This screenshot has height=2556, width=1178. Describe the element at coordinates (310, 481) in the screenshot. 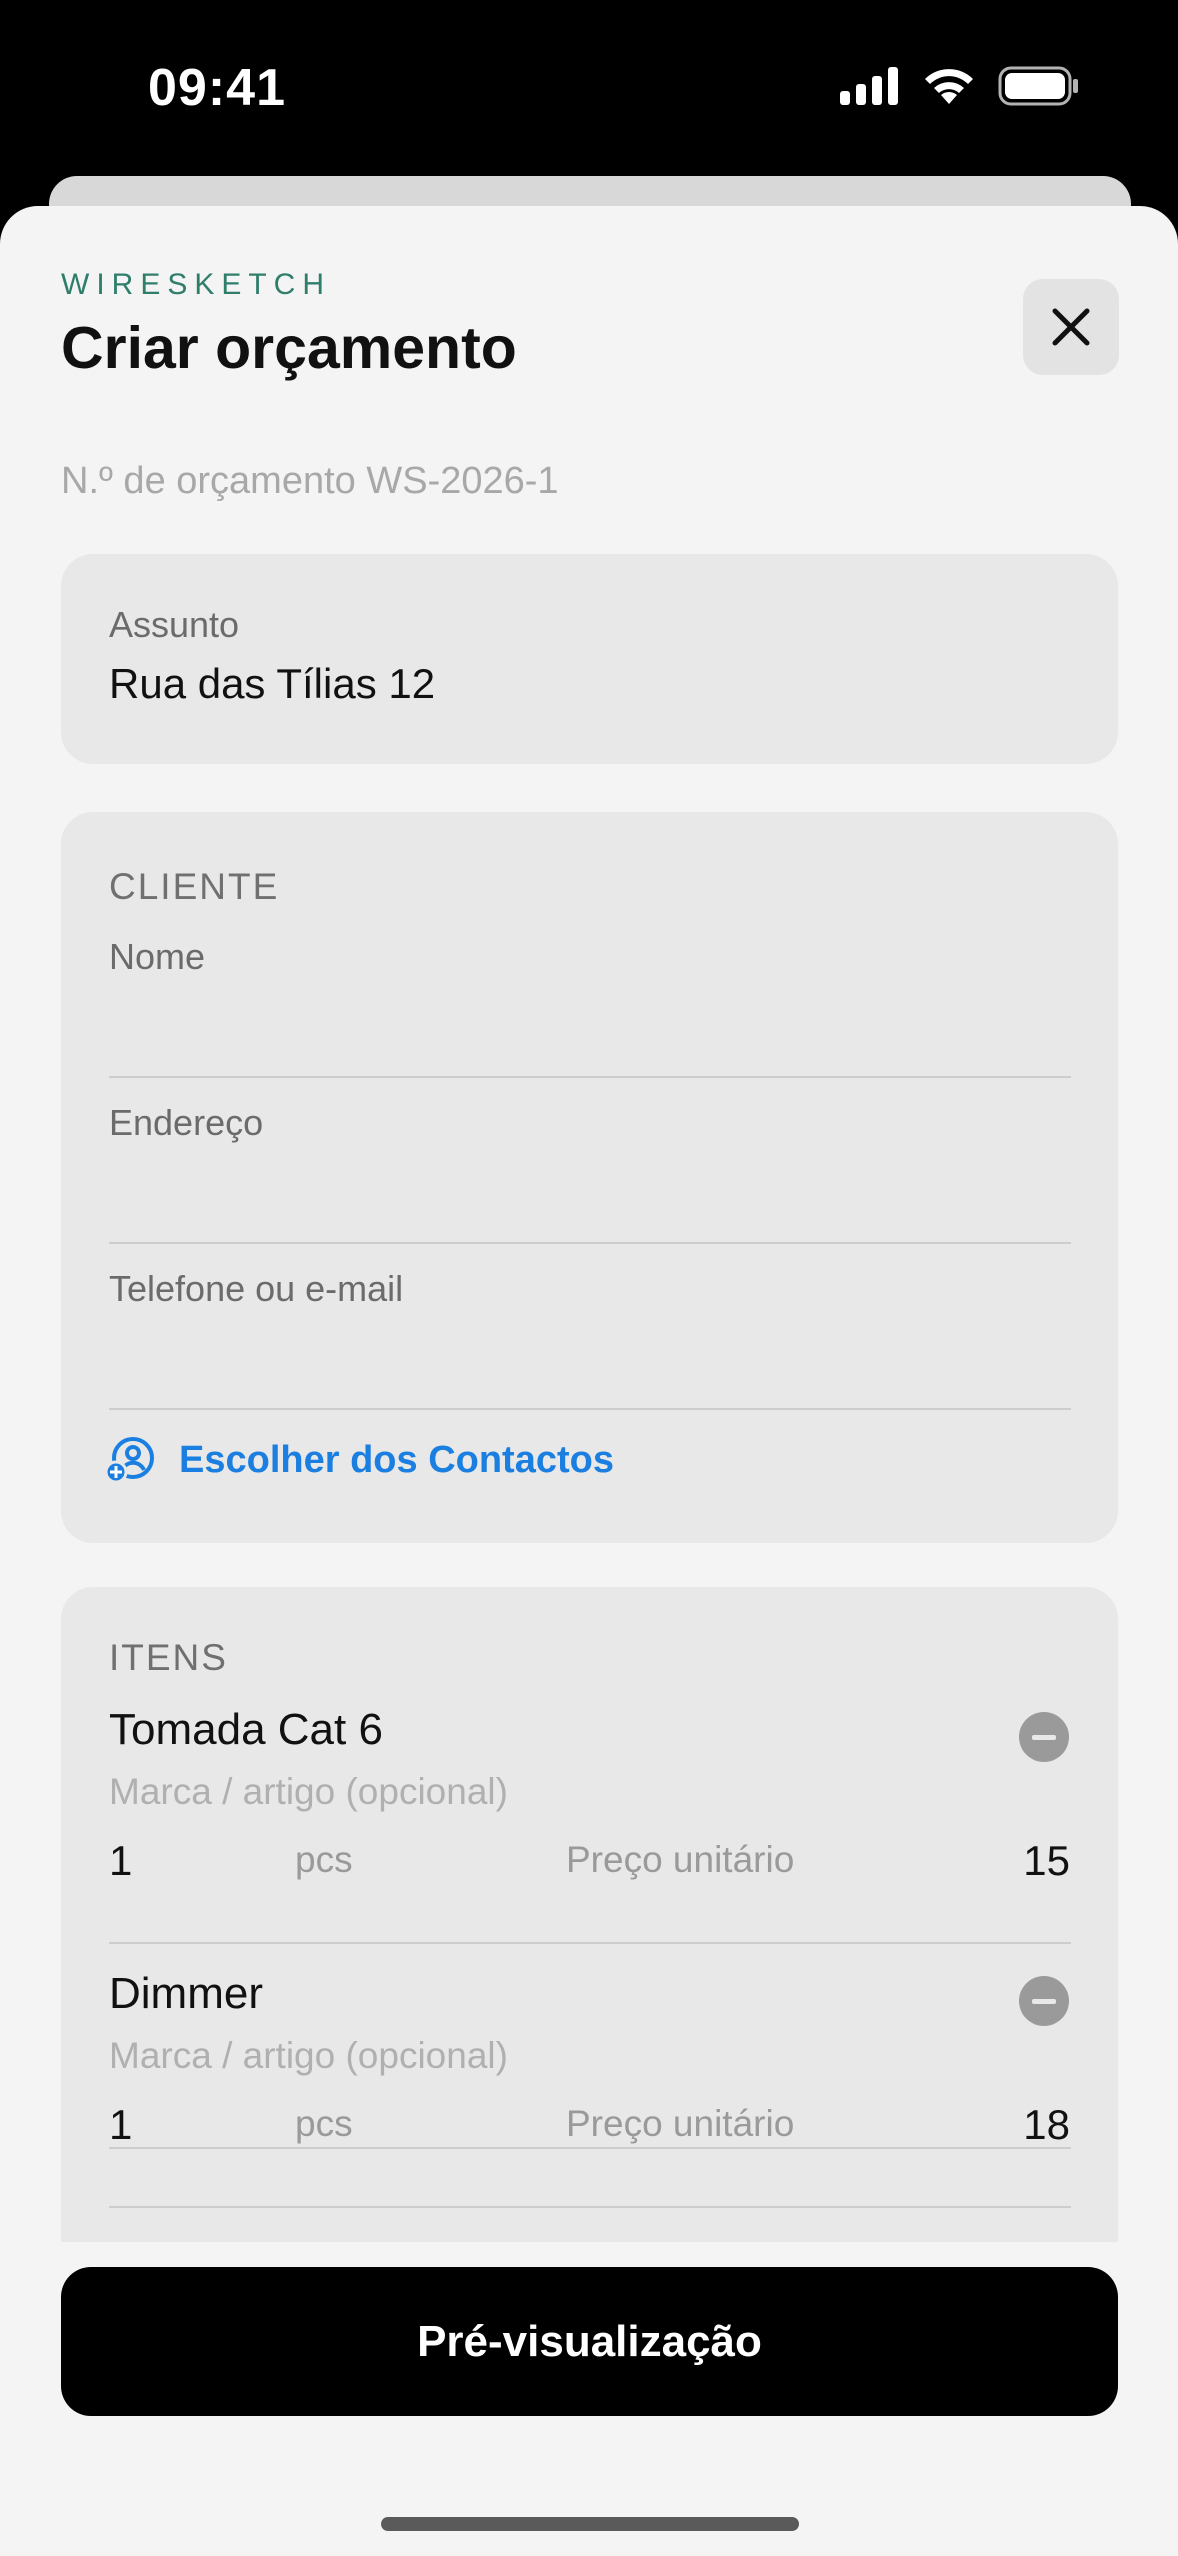

I see `quote-number: N.º de orçamento WS-2026-1` at that location.